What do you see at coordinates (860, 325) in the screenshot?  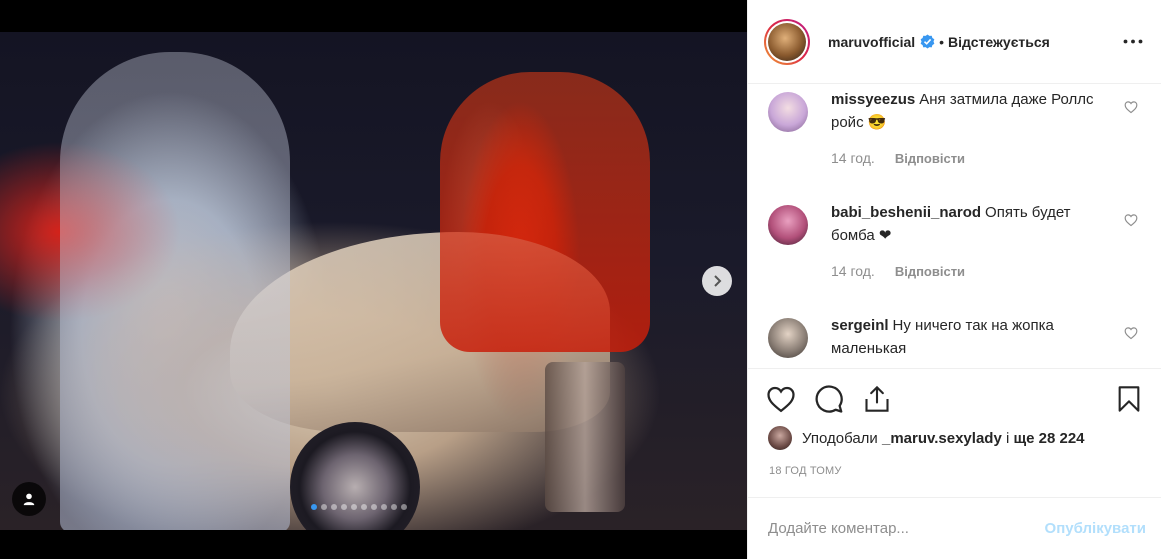 I see `comment-username: sergeinl` at bounding box center [860, 325].